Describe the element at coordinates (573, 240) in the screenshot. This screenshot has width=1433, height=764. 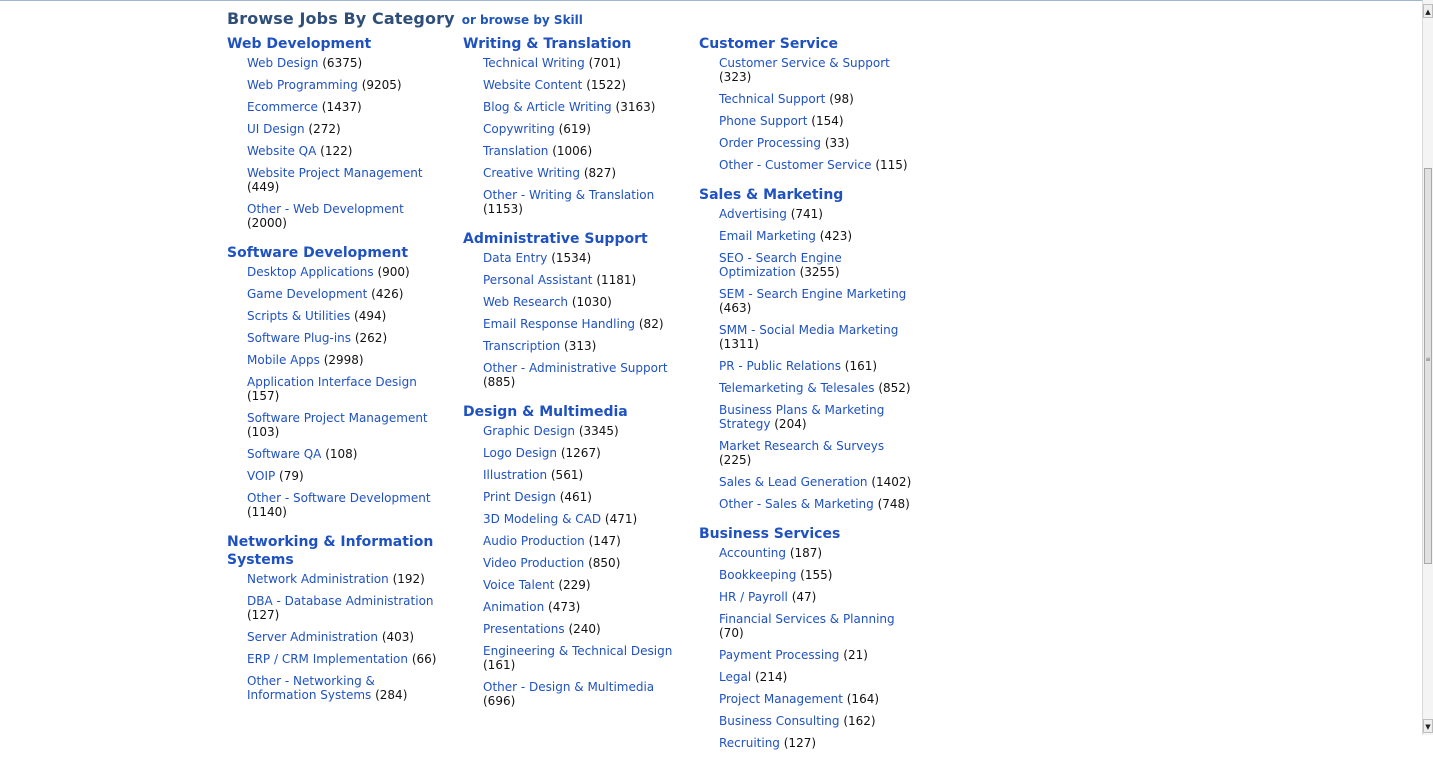
I see `category-title-link: Administrative Support` at that location.